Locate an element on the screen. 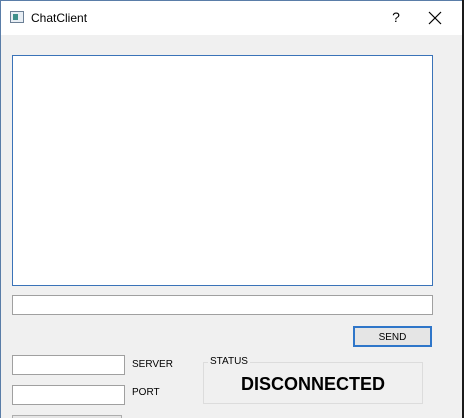  help-button: ? is located at coordinates (396, 17).